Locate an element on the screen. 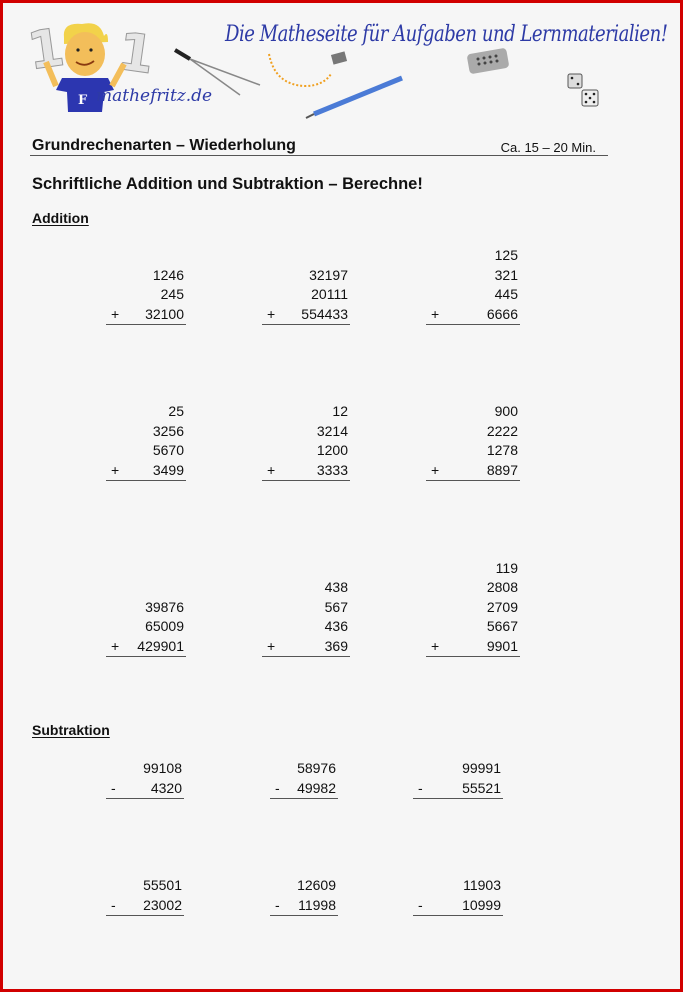 Image resolution: width=683 pixels, height=992 pixels. addition-problem: 39876 65009 429901 + is located at coordinates (146, 627).